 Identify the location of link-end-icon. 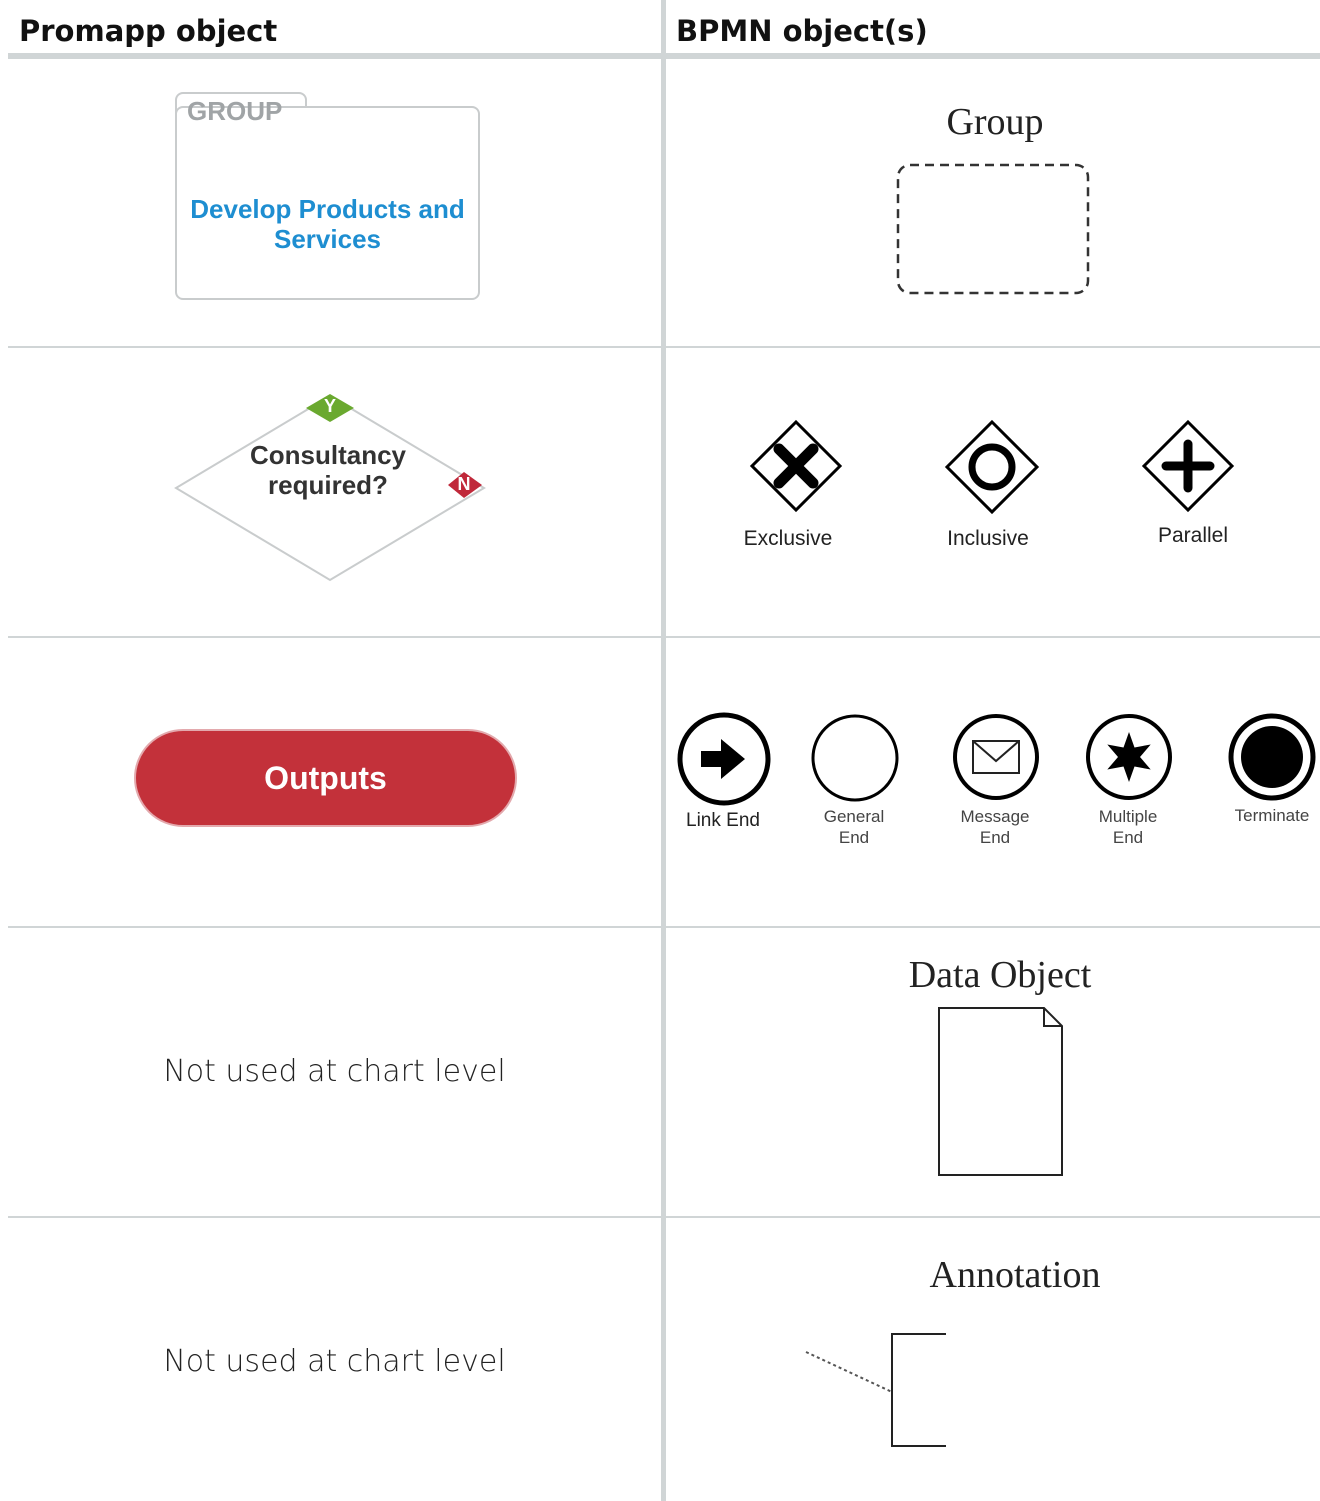
(724, 759).